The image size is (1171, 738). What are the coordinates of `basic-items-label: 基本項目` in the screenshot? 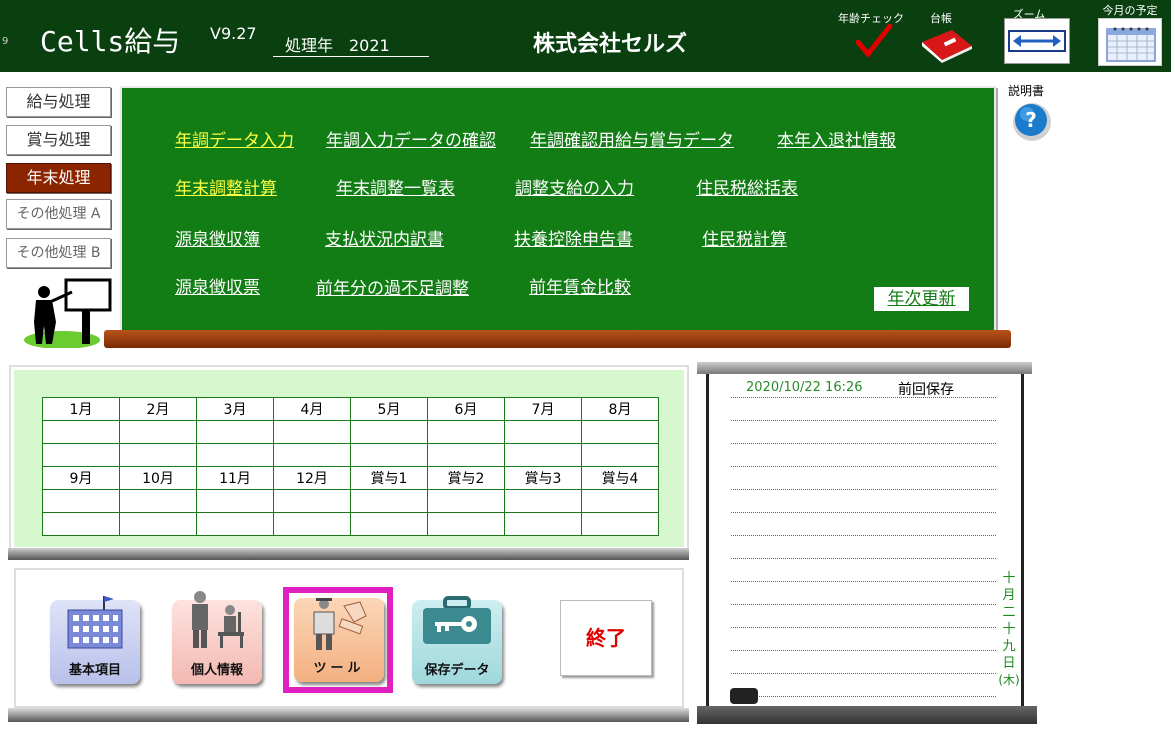 It's located at (94, 670).